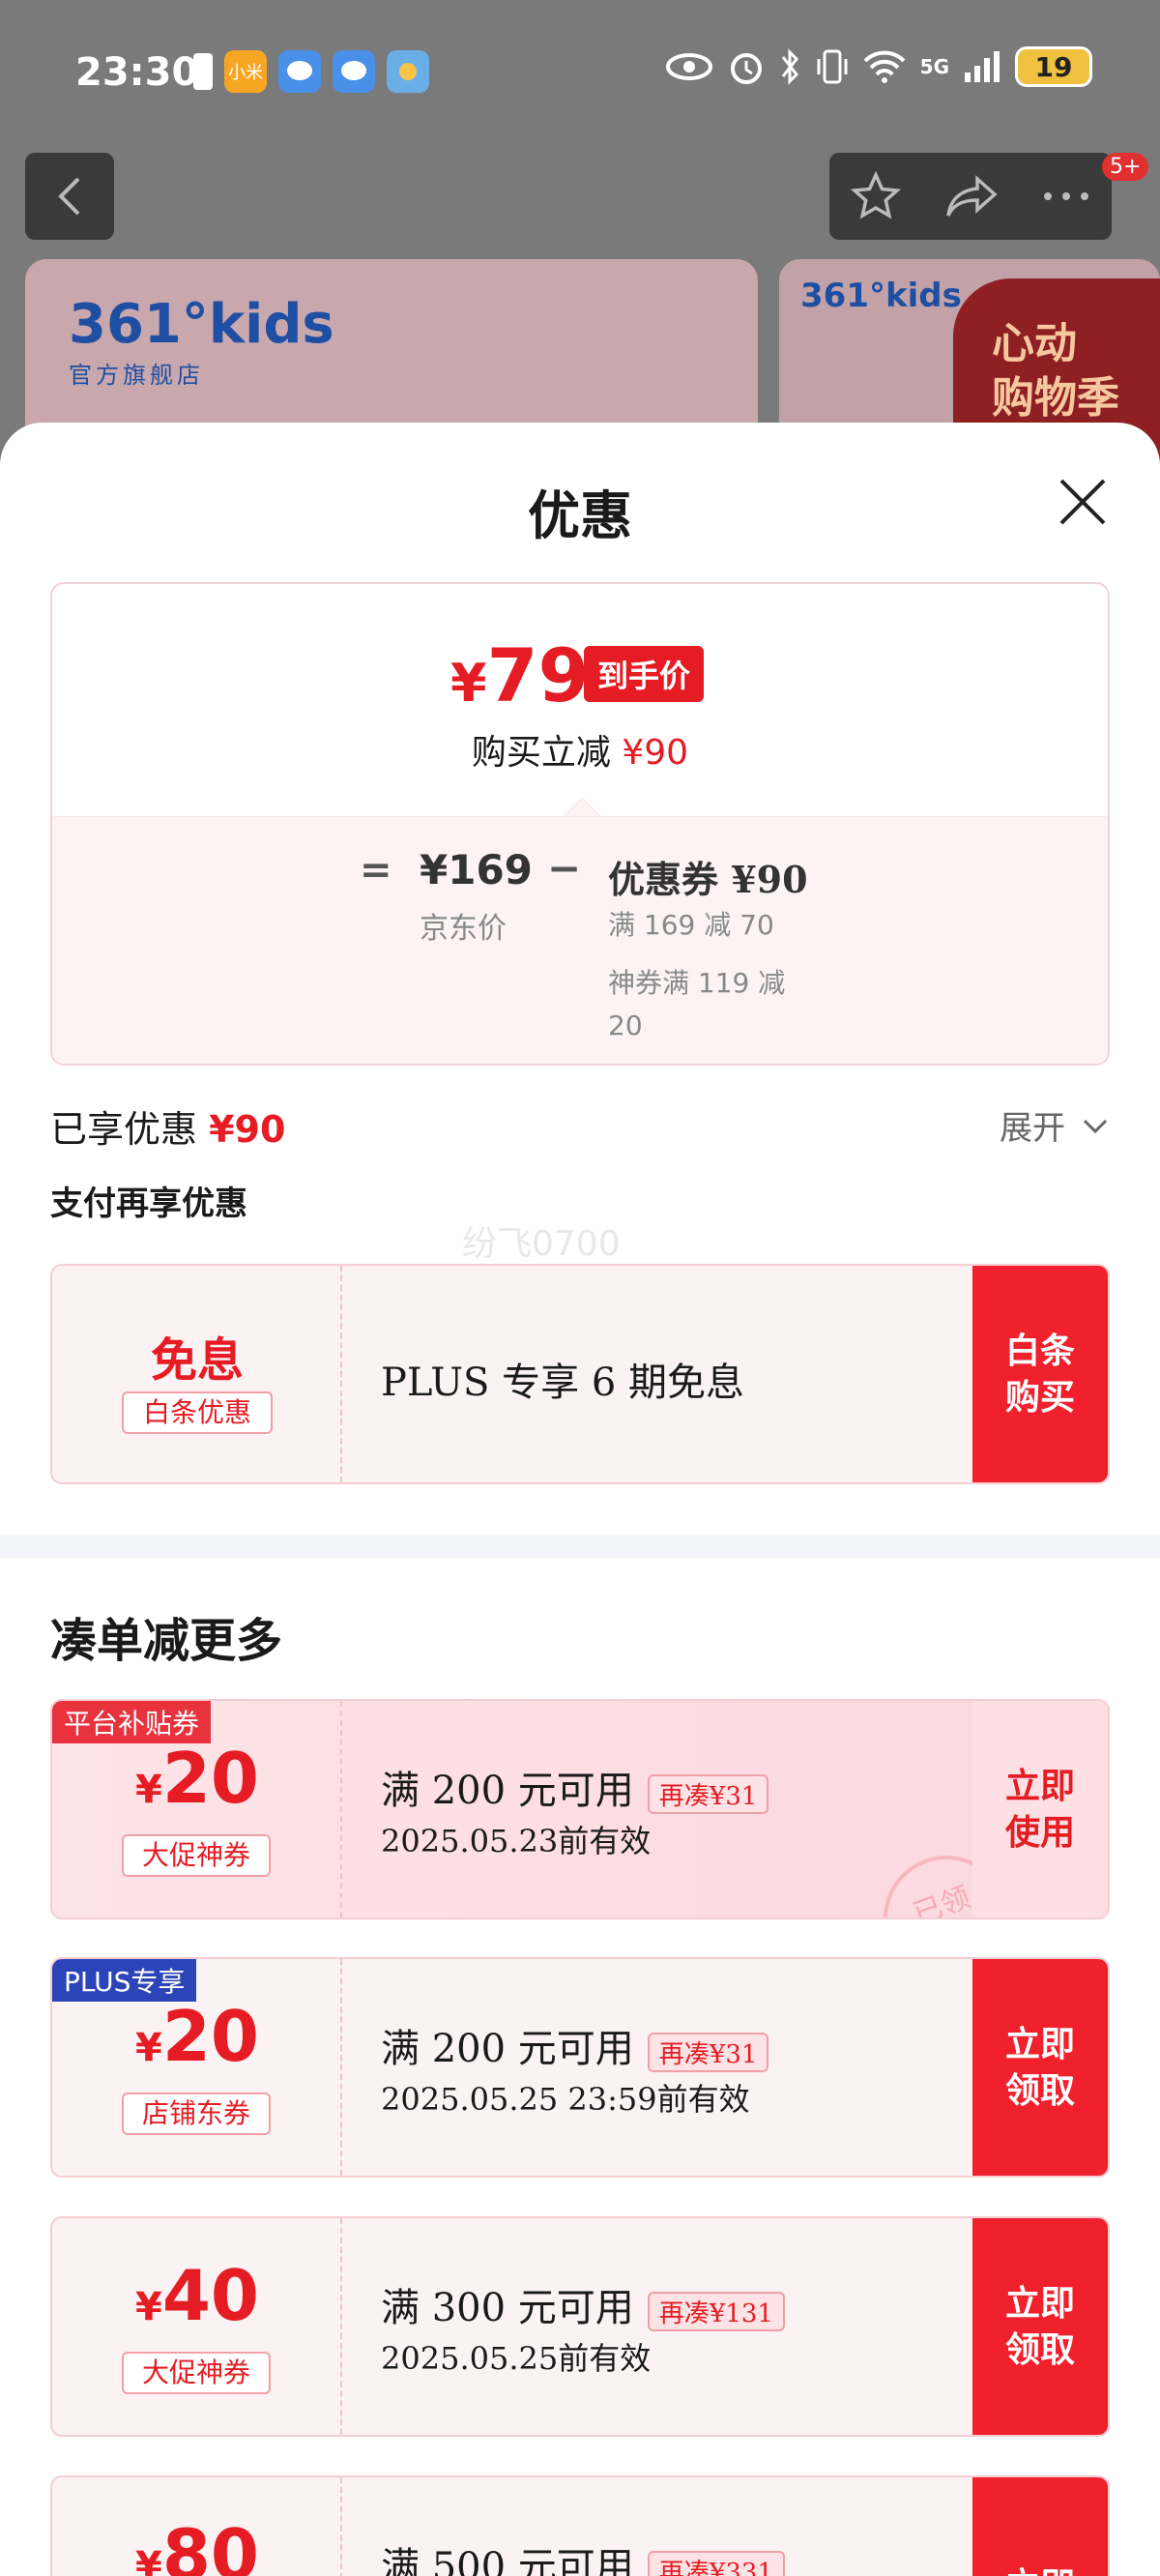  What do you see at coordinates (198, 1412) in the screenshot?
I see `baitiao-type: 白条优惠` at bounding box center [198, 1412].